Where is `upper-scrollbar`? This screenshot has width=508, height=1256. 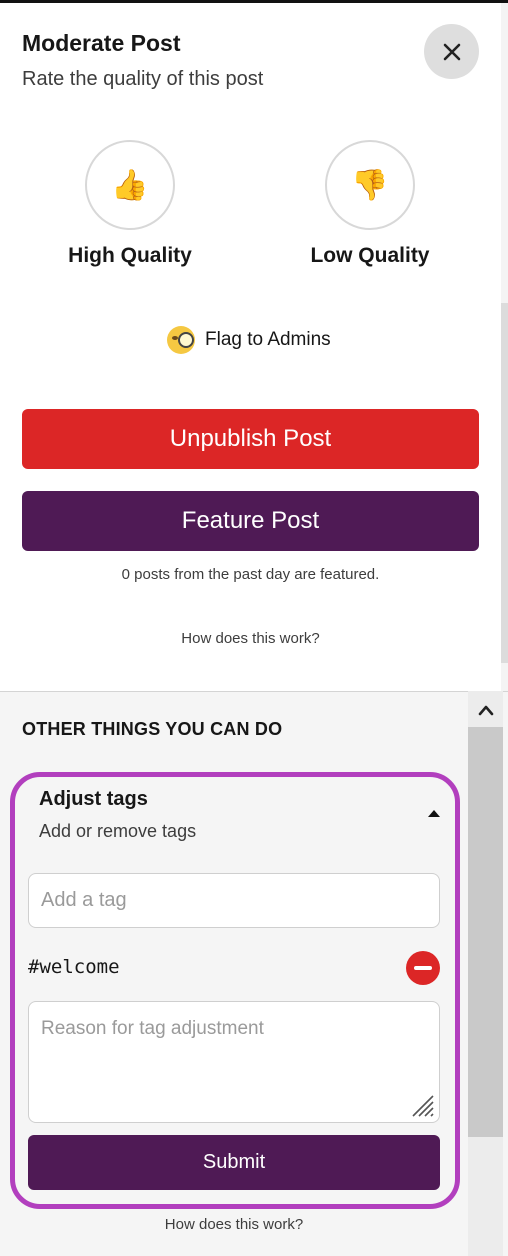 upper-scrollbar is located at coordinates (504, 347).